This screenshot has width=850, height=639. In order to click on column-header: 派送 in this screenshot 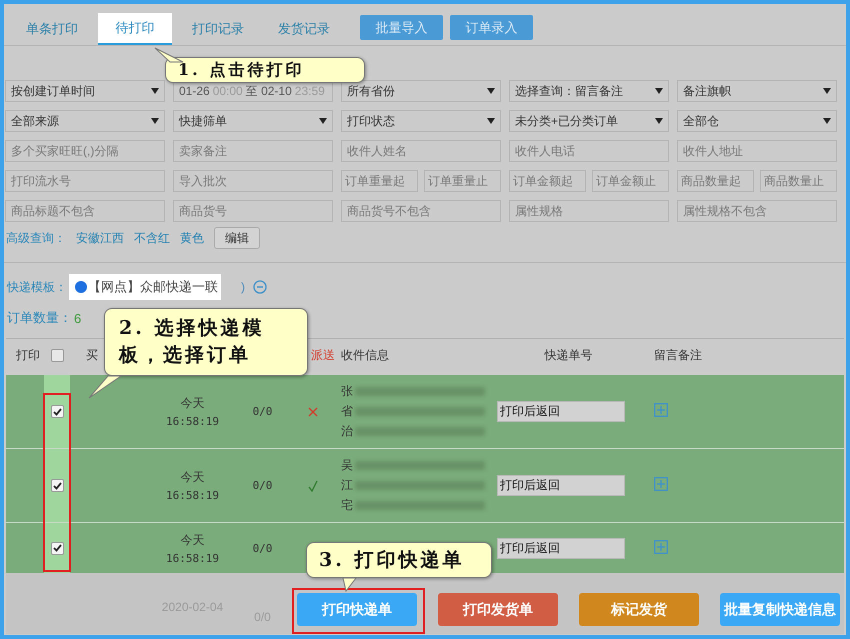, I will do `click(323, 355)`.